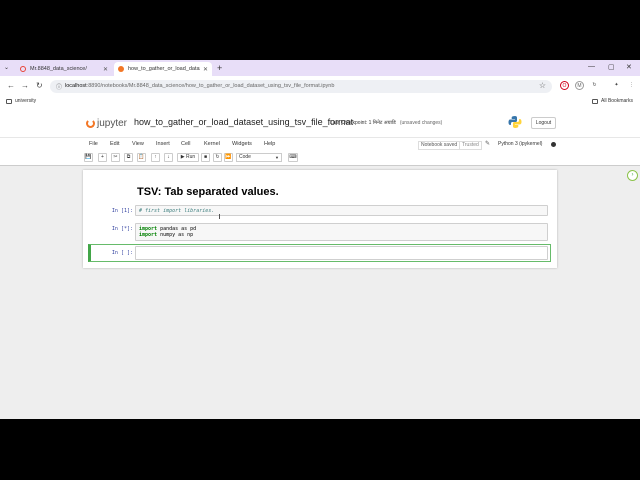 The width and height of the screenshot is (640, 480). I want to click on menu-view: View, so click(138, 144).